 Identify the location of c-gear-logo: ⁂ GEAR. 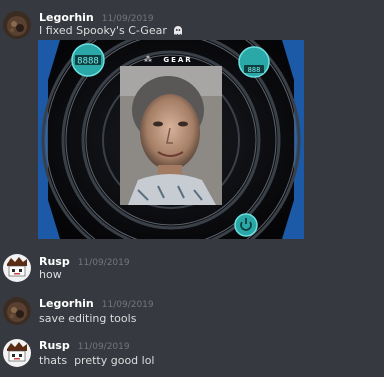
(168, 59).